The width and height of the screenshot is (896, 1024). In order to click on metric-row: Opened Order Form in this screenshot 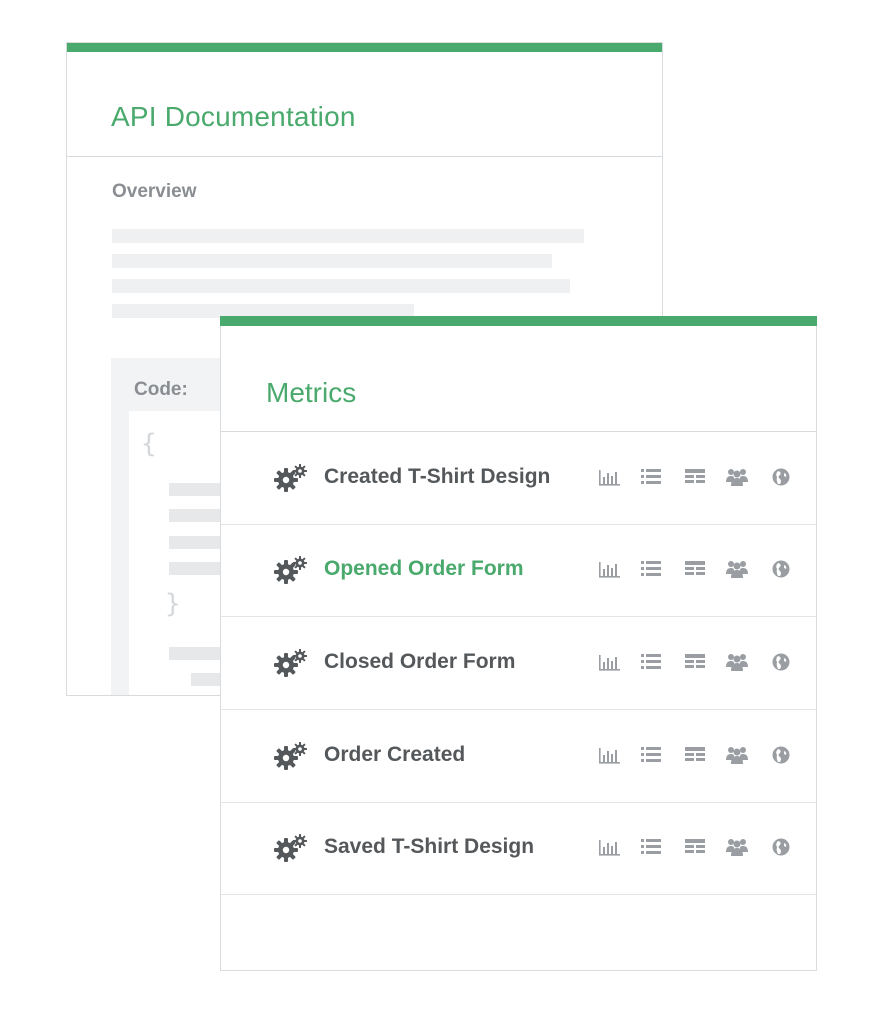, I will do `click(518, 570)`.